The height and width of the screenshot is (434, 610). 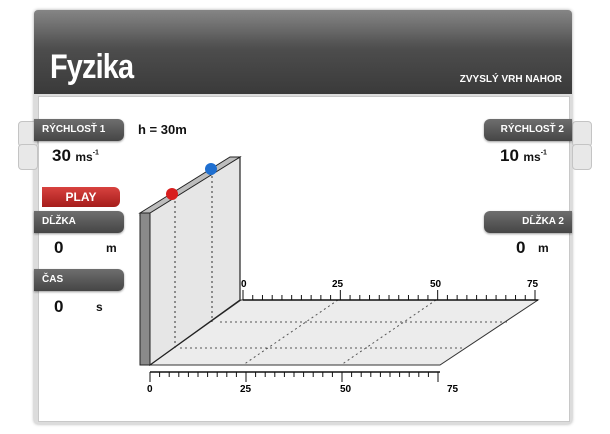 What do you see at coordinates (346, 389) in the screenshot?
I see `front-tick-label-50: 50` at bounding box center [346, 389].